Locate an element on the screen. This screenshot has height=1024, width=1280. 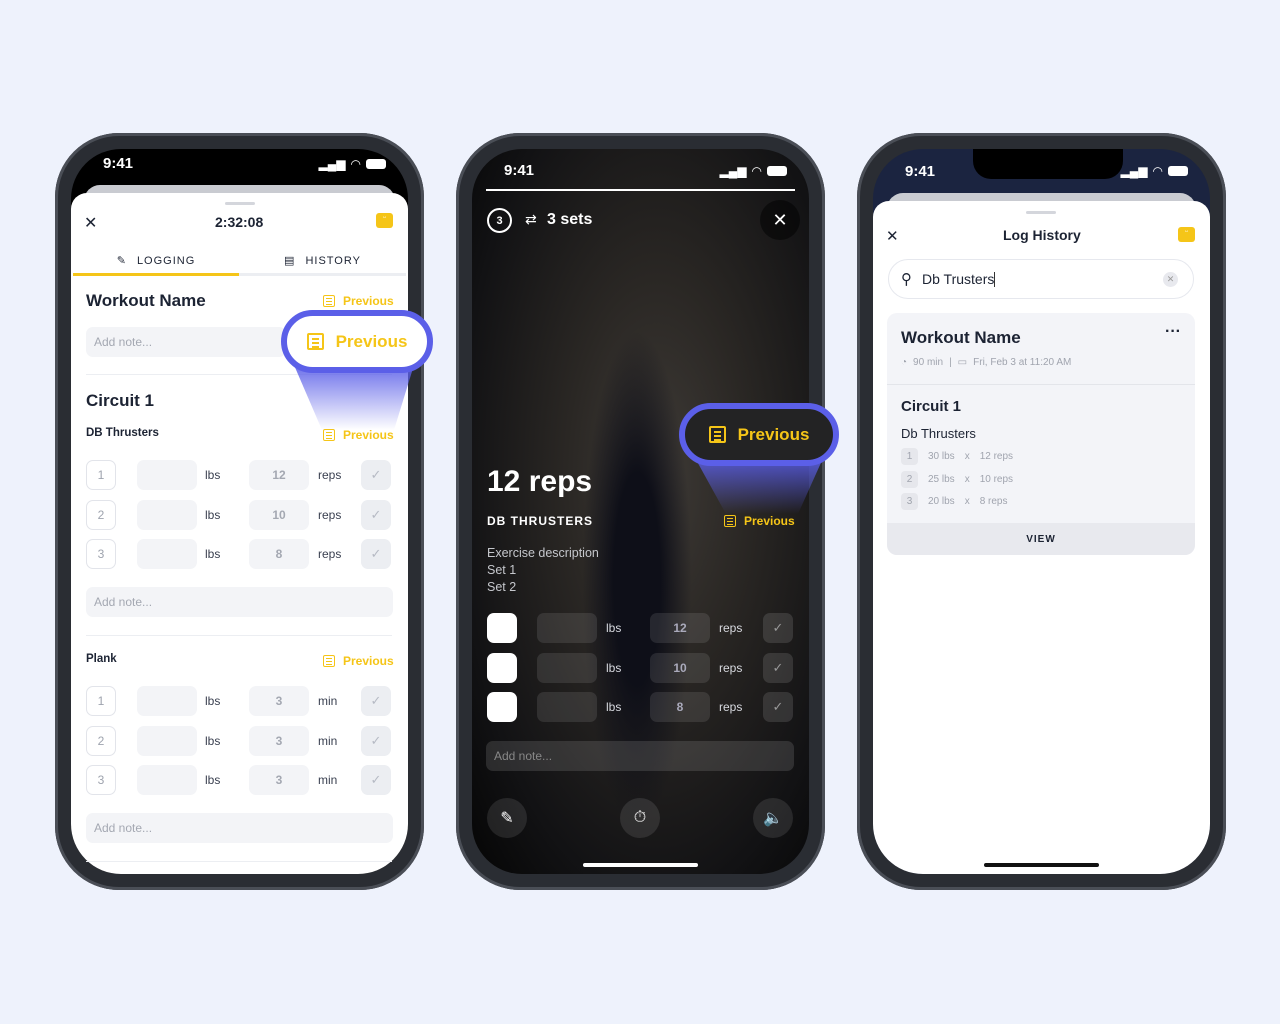
value-input: 10 is located at coordinates (279, 514).